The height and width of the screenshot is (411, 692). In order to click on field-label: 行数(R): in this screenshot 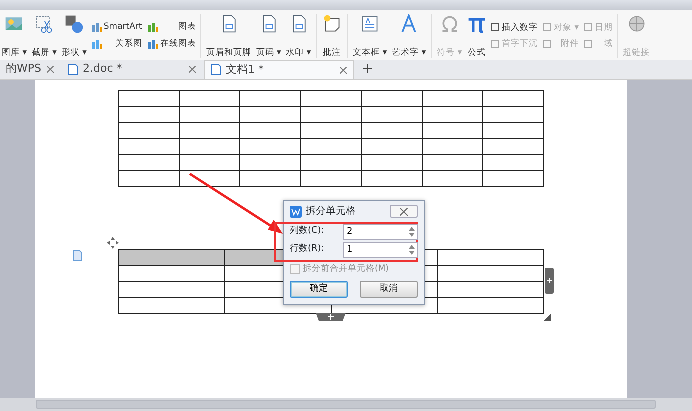, I will do `click(308, 249)`.